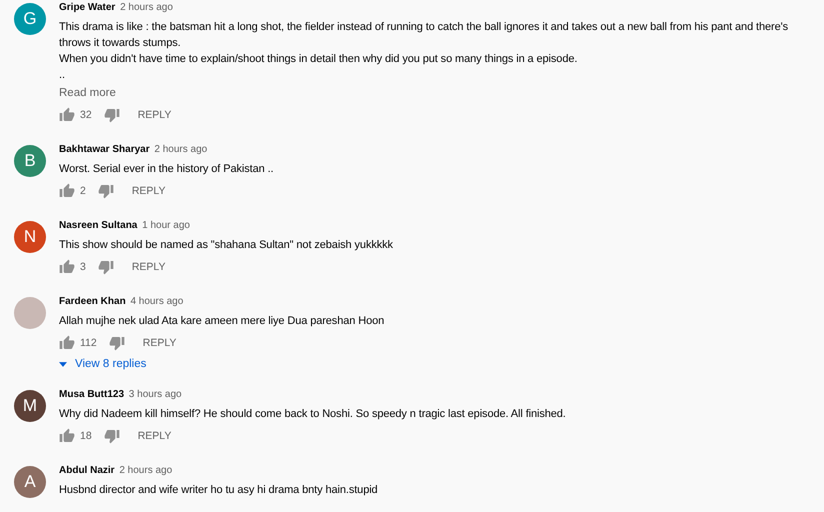 The width and height of the screenshot is (824, 512). What do you see at coordinates (62, 75) in the screenshot?
I see `comment-text: ..` at bounding box center [62, 75].